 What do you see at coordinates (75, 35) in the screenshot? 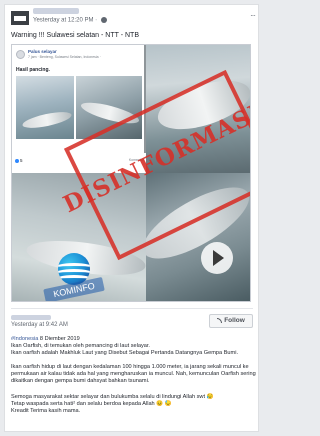
I see `post-title: Warning !!! Sulawesi selatan - NTT - NTB` at bounding box center [75, 35].